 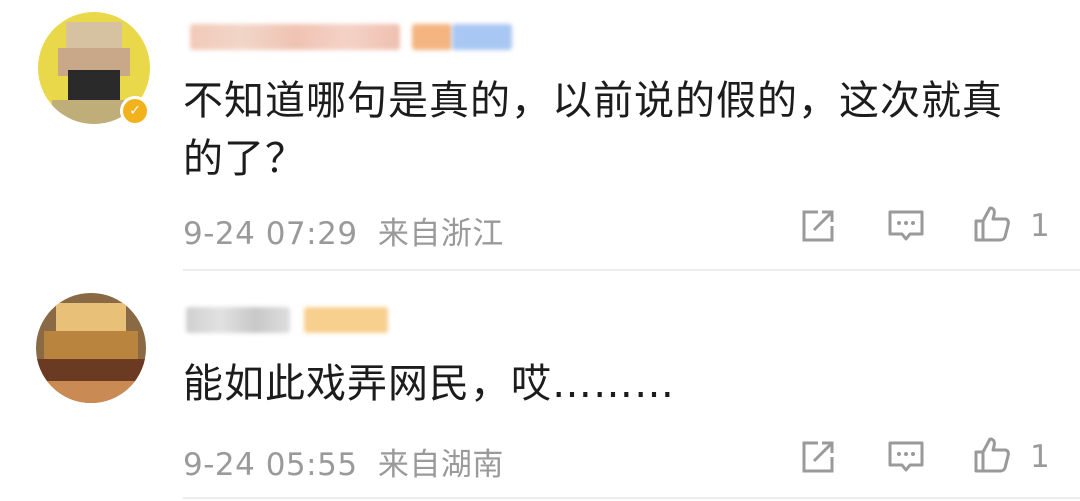 I want to click on level-badge, so click(x=482, y=37).